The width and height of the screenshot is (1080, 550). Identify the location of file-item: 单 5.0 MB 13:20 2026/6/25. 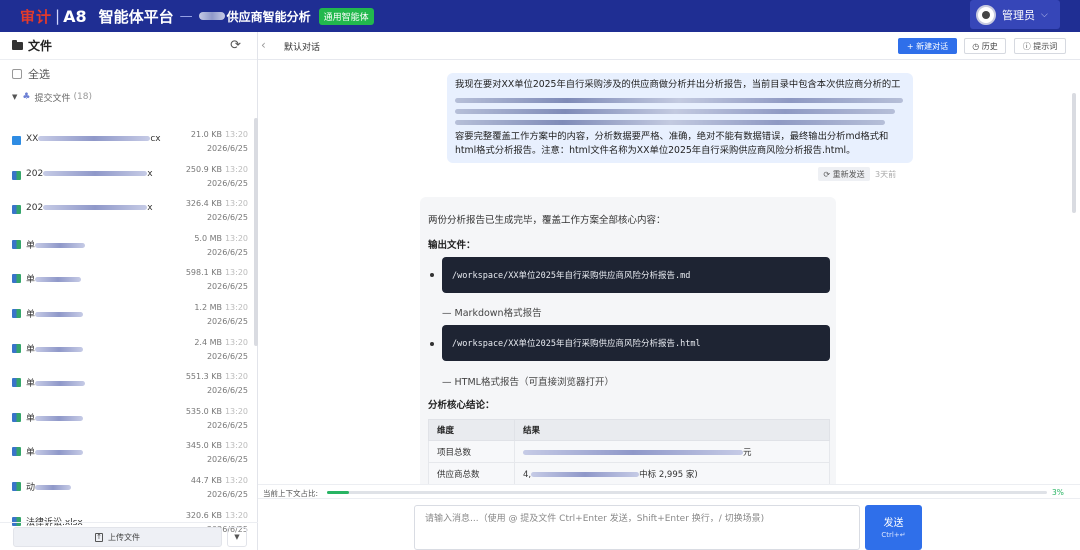
(129, 245).